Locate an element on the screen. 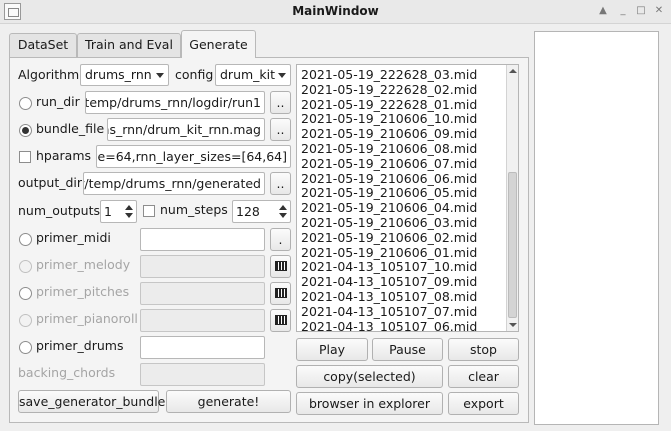 Image resolution: width=671 pixels, height=431 pixels. hparams-input: size=64,rnn_layer_sizes=[64,64] is located at coordinates (193, 156).